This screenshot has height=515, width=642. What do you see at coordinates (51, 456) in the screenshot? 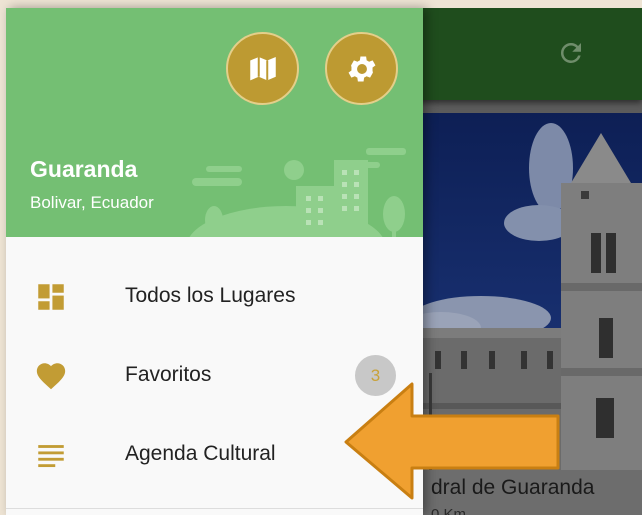
I see `list-lines-icon` at bounding box center [51, 456].